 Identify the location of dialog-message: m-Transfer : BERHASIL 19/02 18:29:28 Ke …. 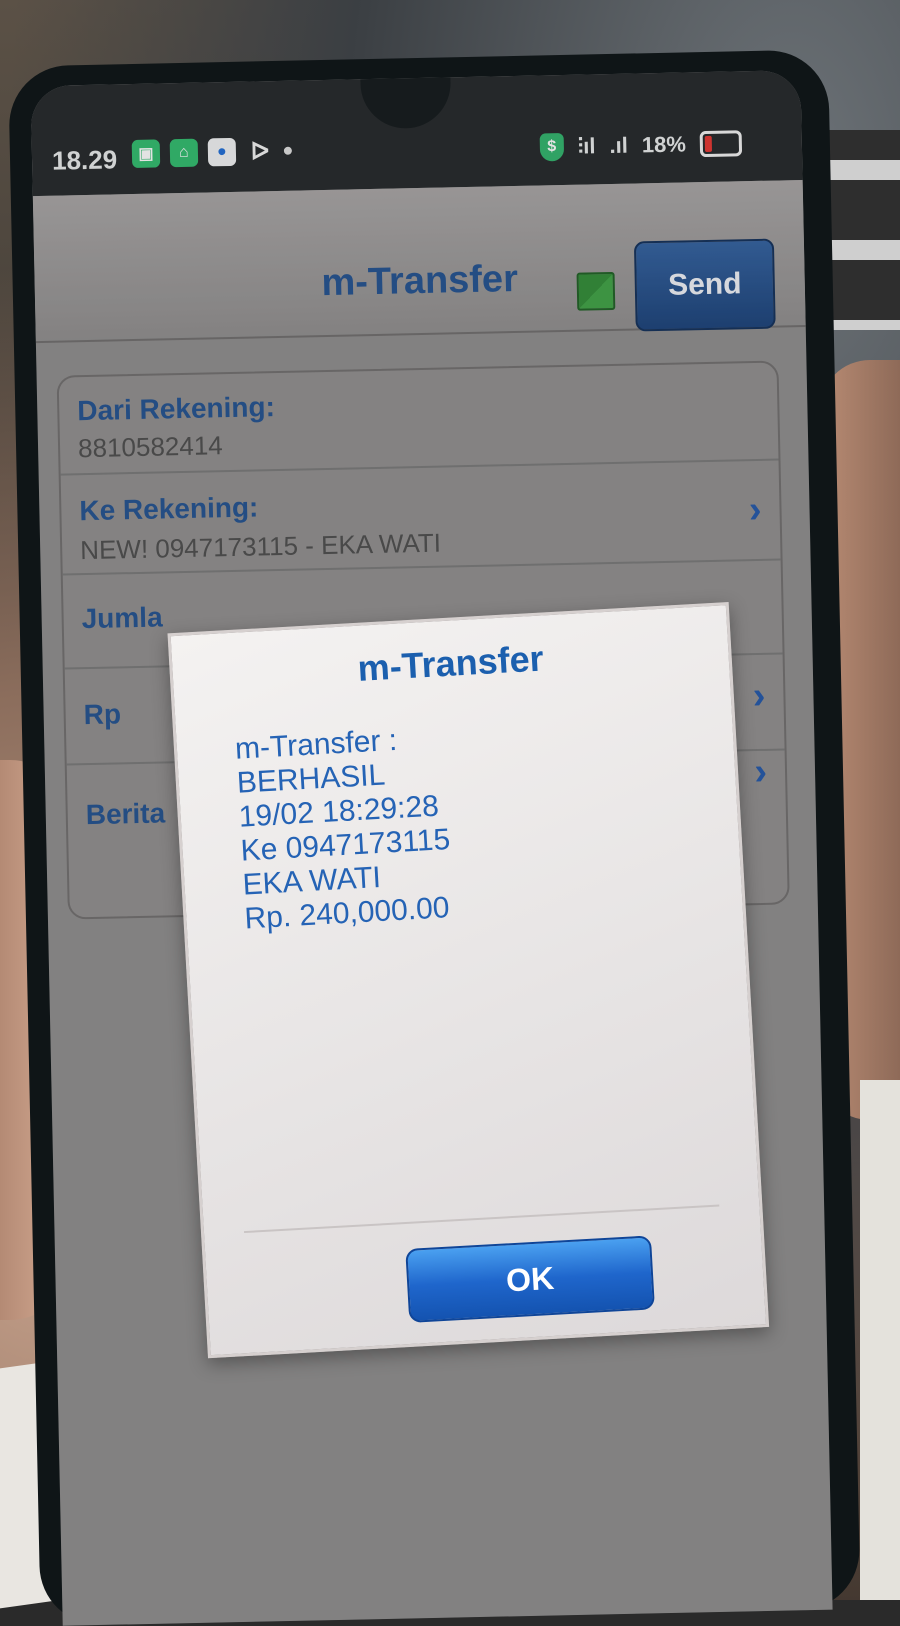
(344, 828).